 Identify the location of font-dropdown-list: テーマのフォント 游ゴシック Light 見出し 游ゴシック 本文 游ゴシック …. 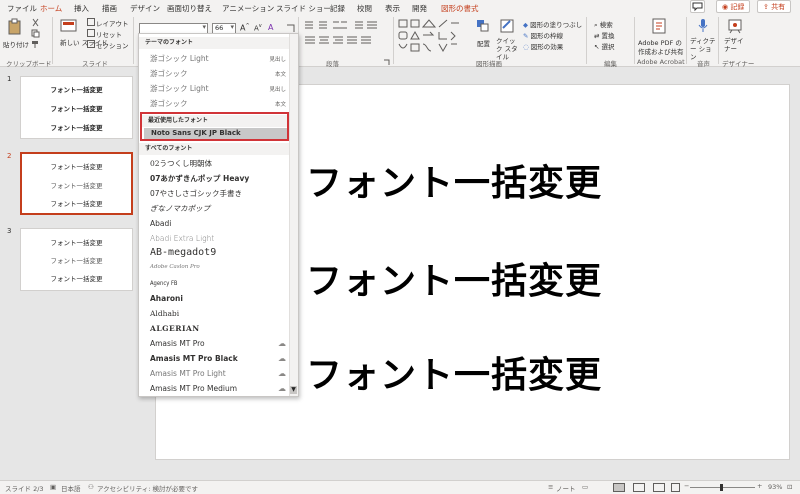
(218, 215).